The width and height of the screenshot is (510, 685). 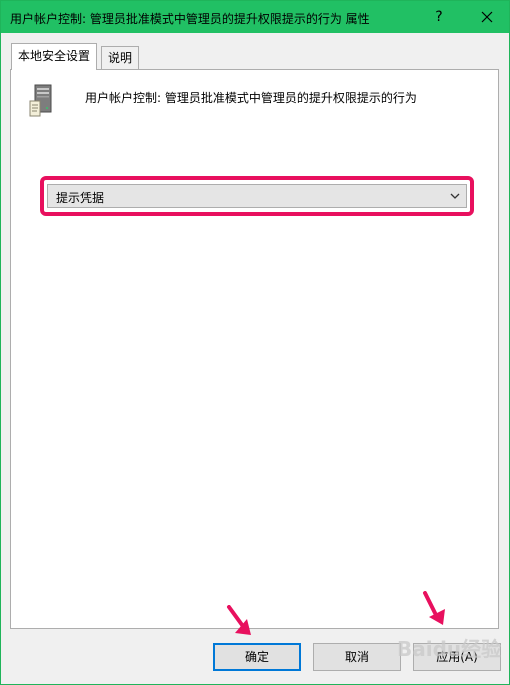 I want to click on chevron-down-icon, so click(x=455, y=196).